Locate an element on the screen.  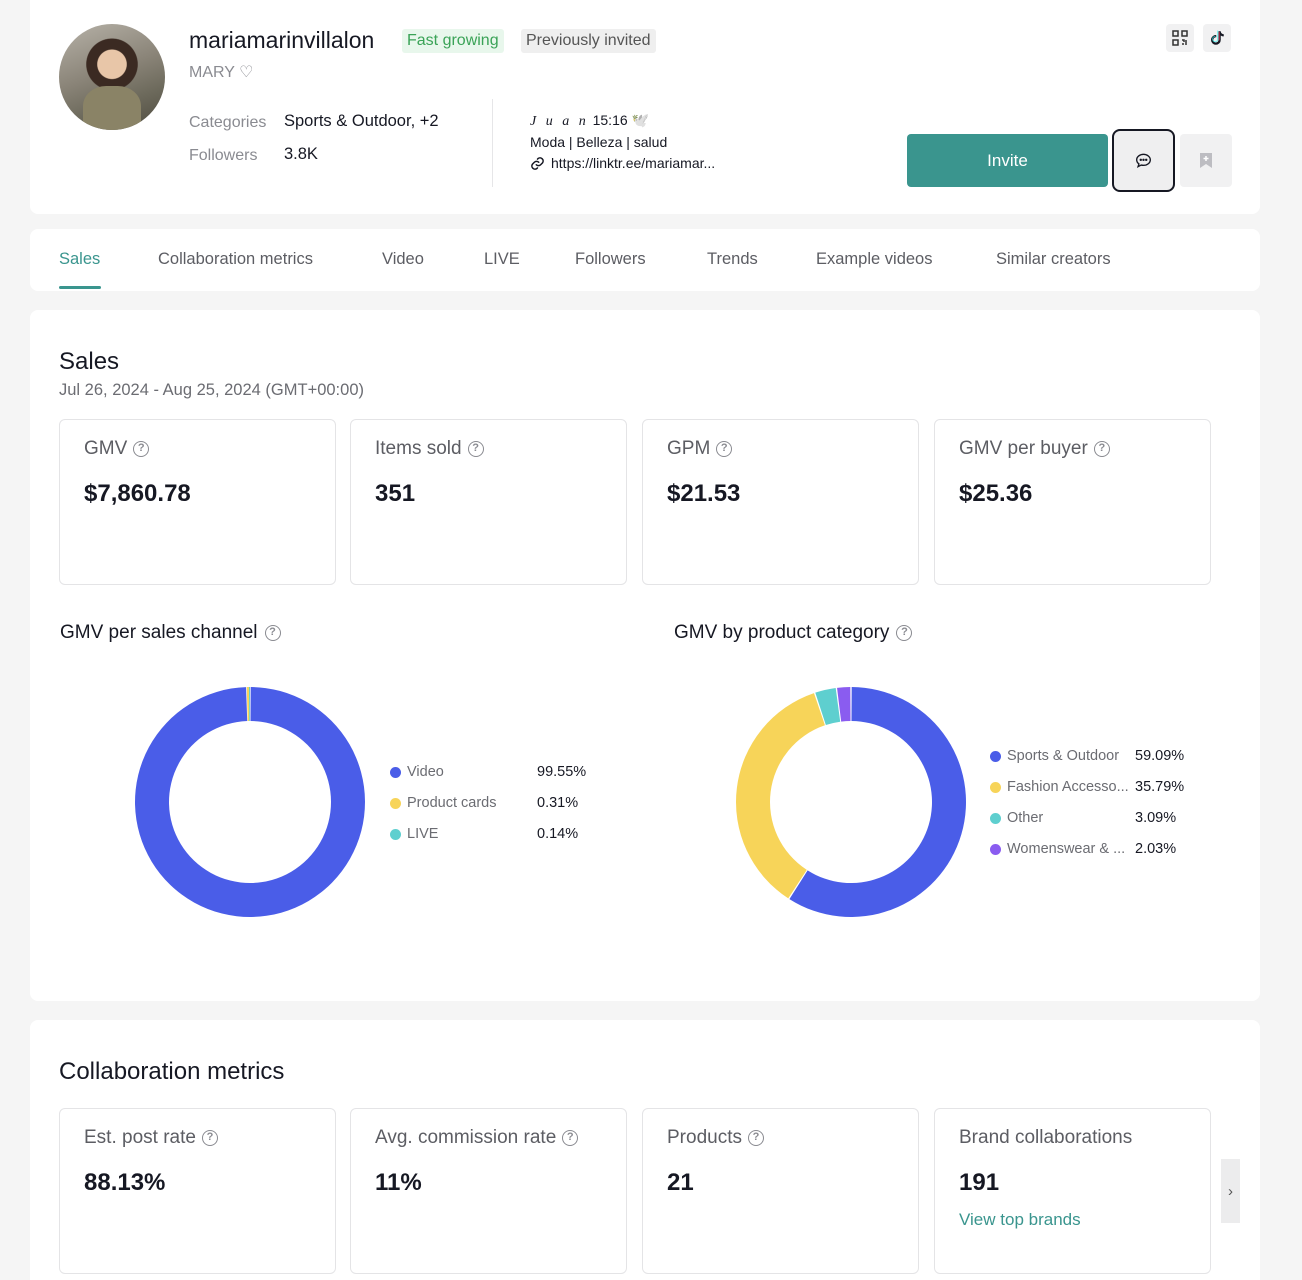
view-top-brands-link: View top brands is located at coordinates (1020, 1220).